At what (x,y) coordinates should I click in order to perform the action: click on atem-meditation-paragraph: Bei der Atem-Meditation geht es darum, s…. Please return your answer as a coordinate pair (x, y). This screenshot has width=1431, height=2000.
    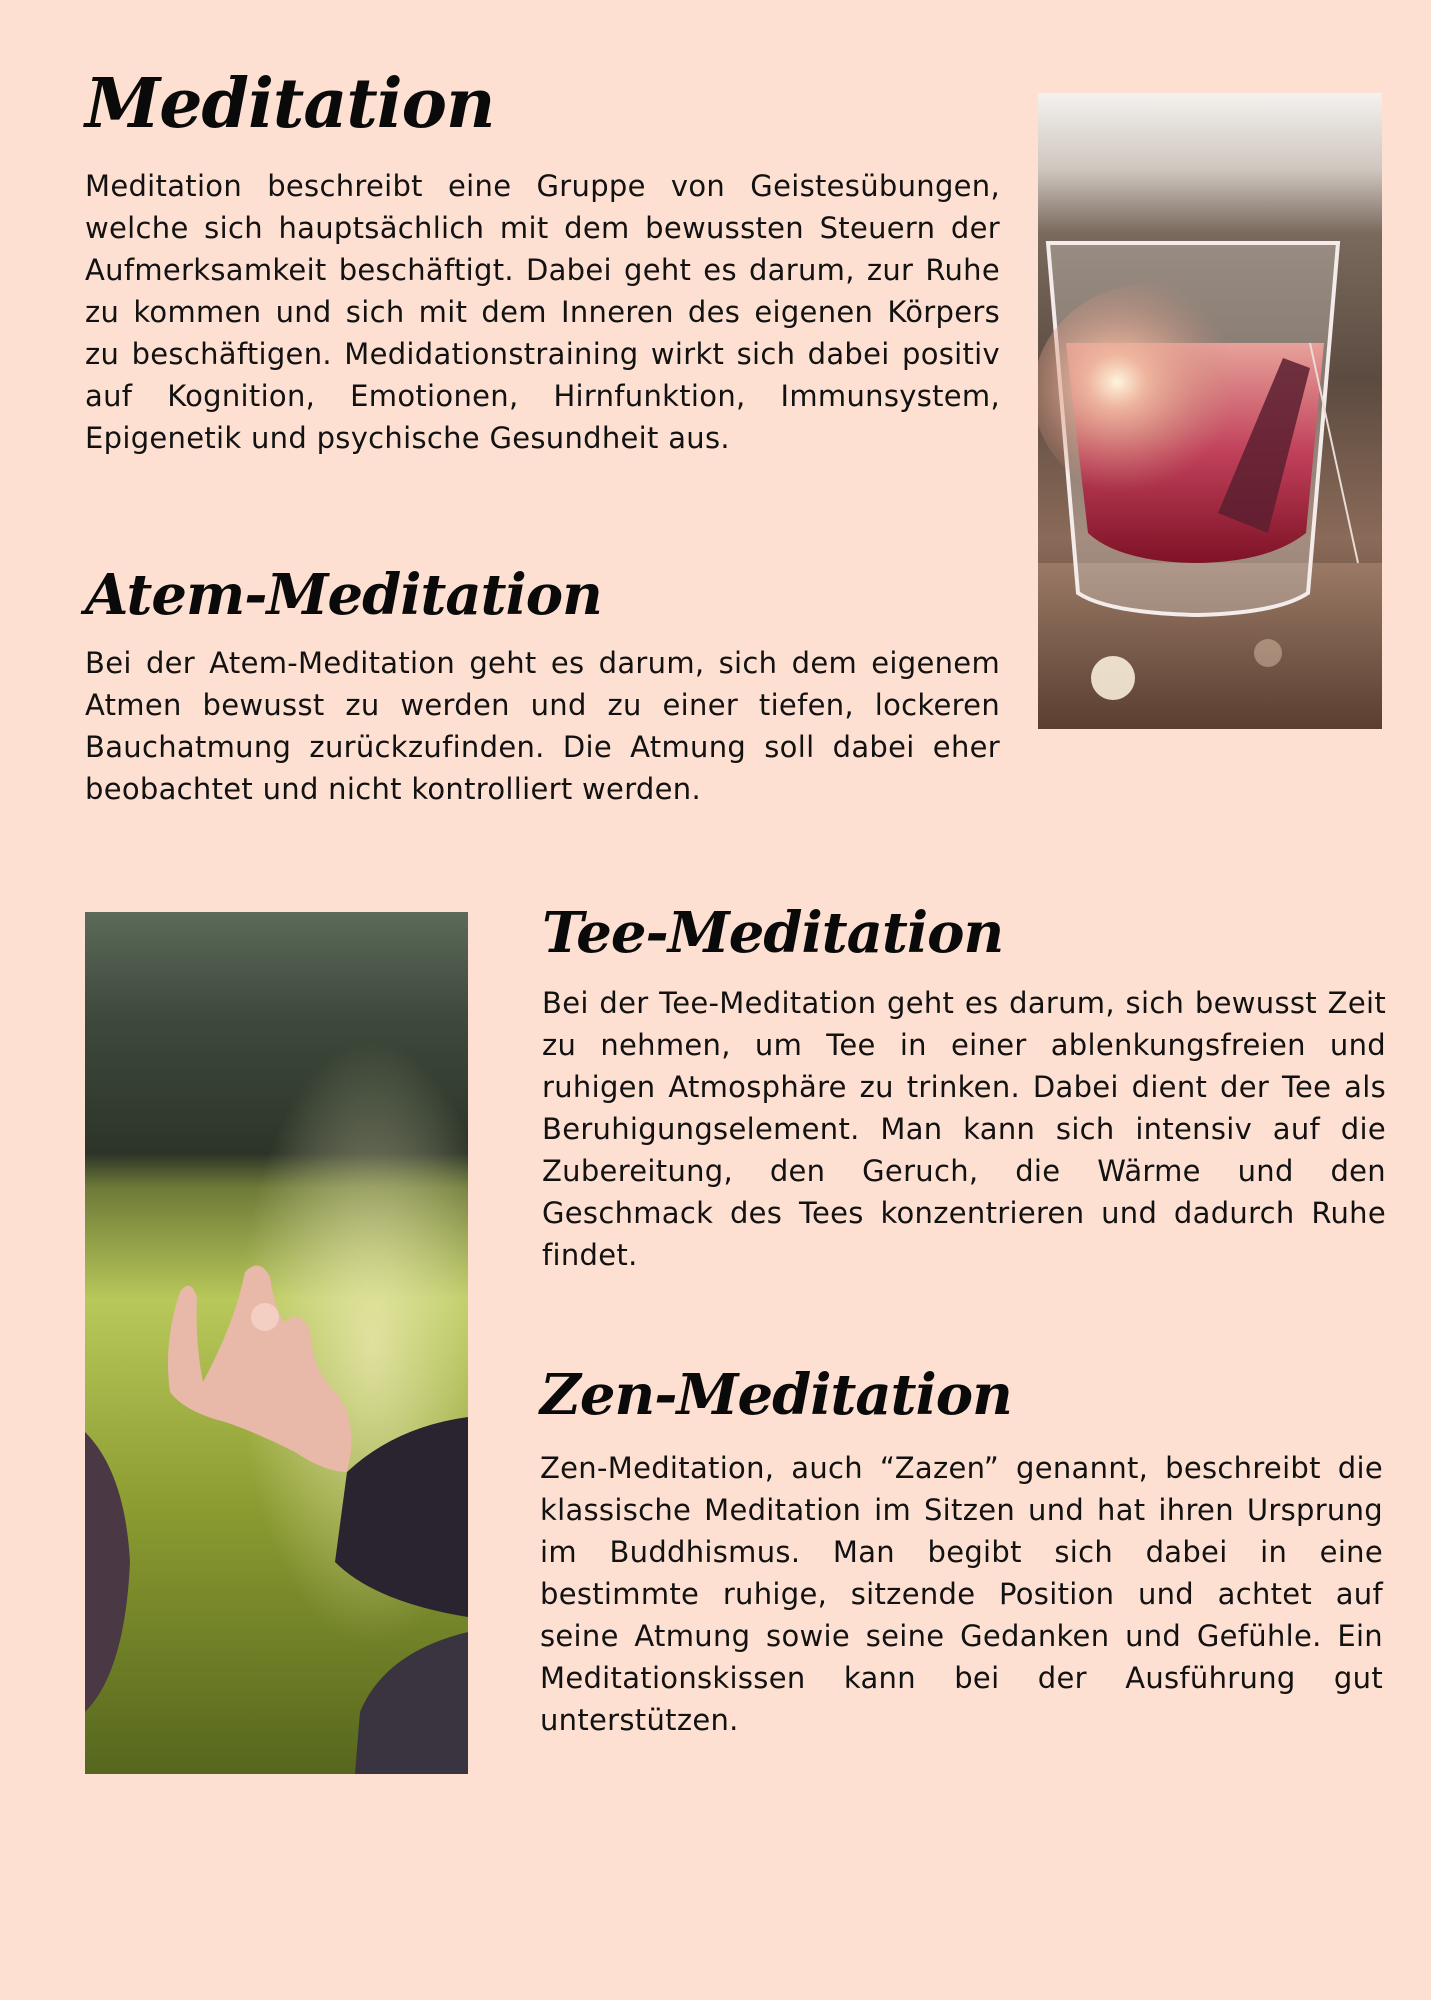
    Looking at the image, I should click on (542, 726).